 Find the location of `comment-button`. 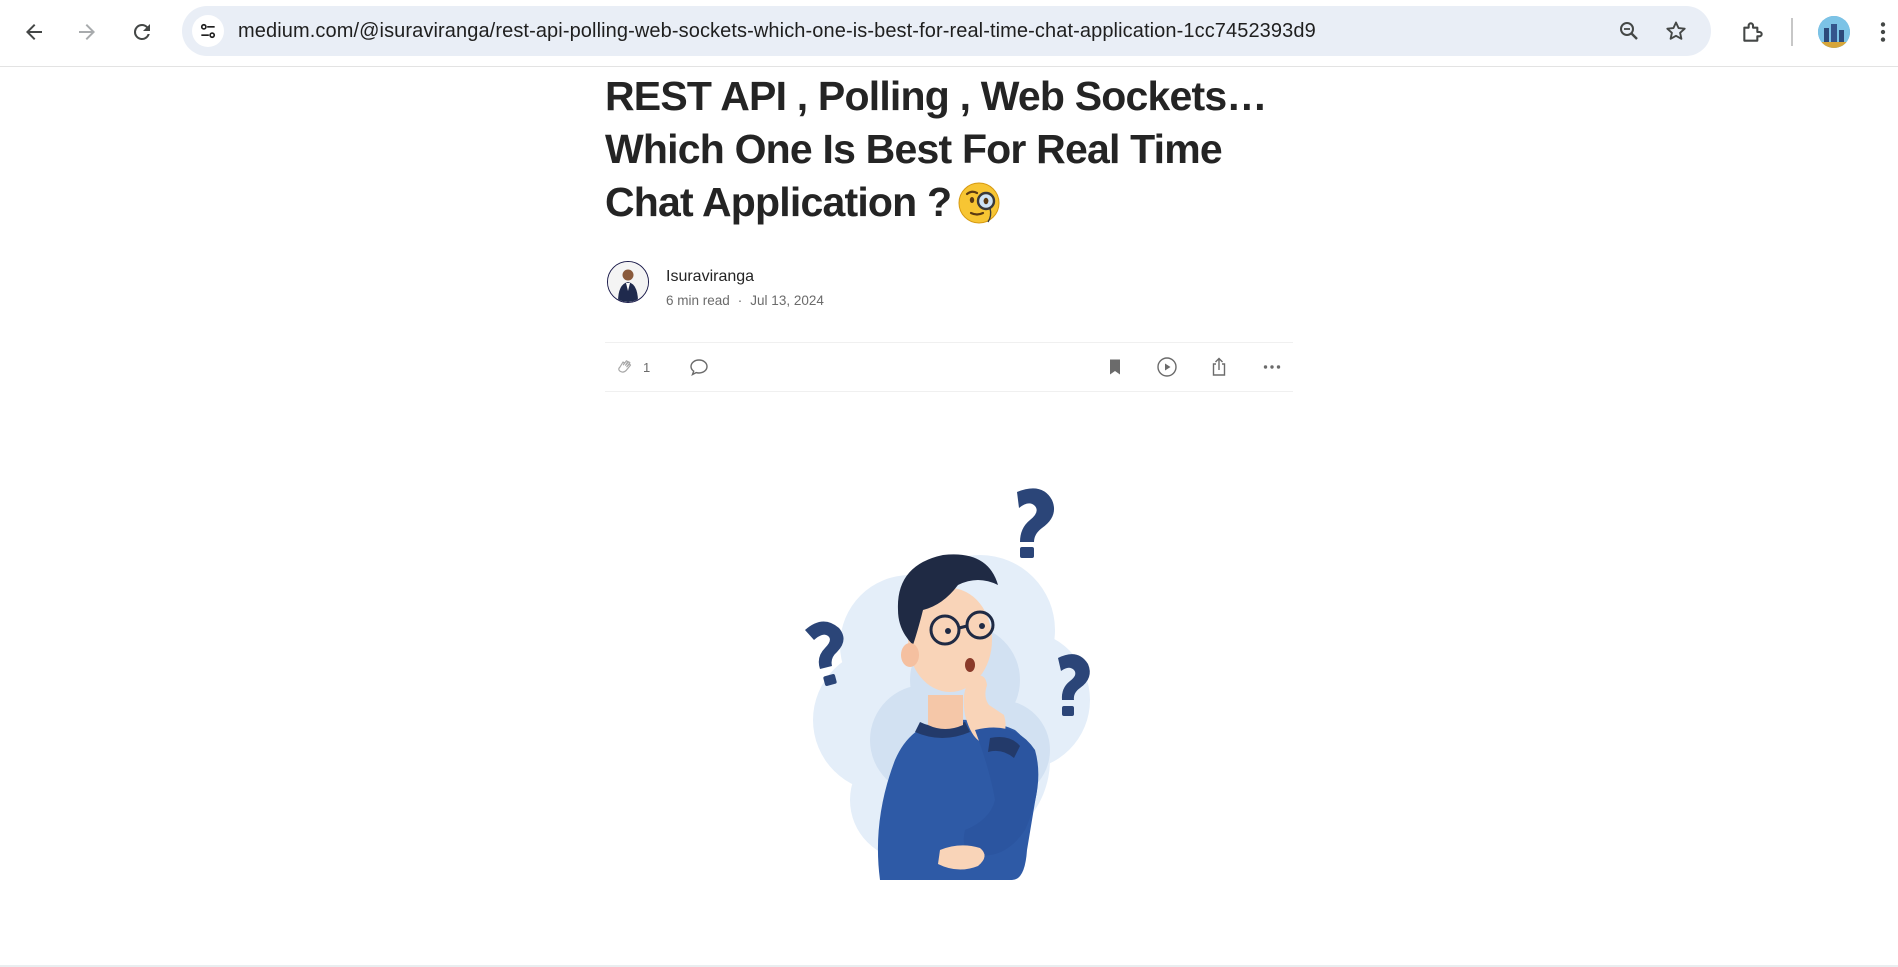

comment-button is located at coordinates (699, 367).